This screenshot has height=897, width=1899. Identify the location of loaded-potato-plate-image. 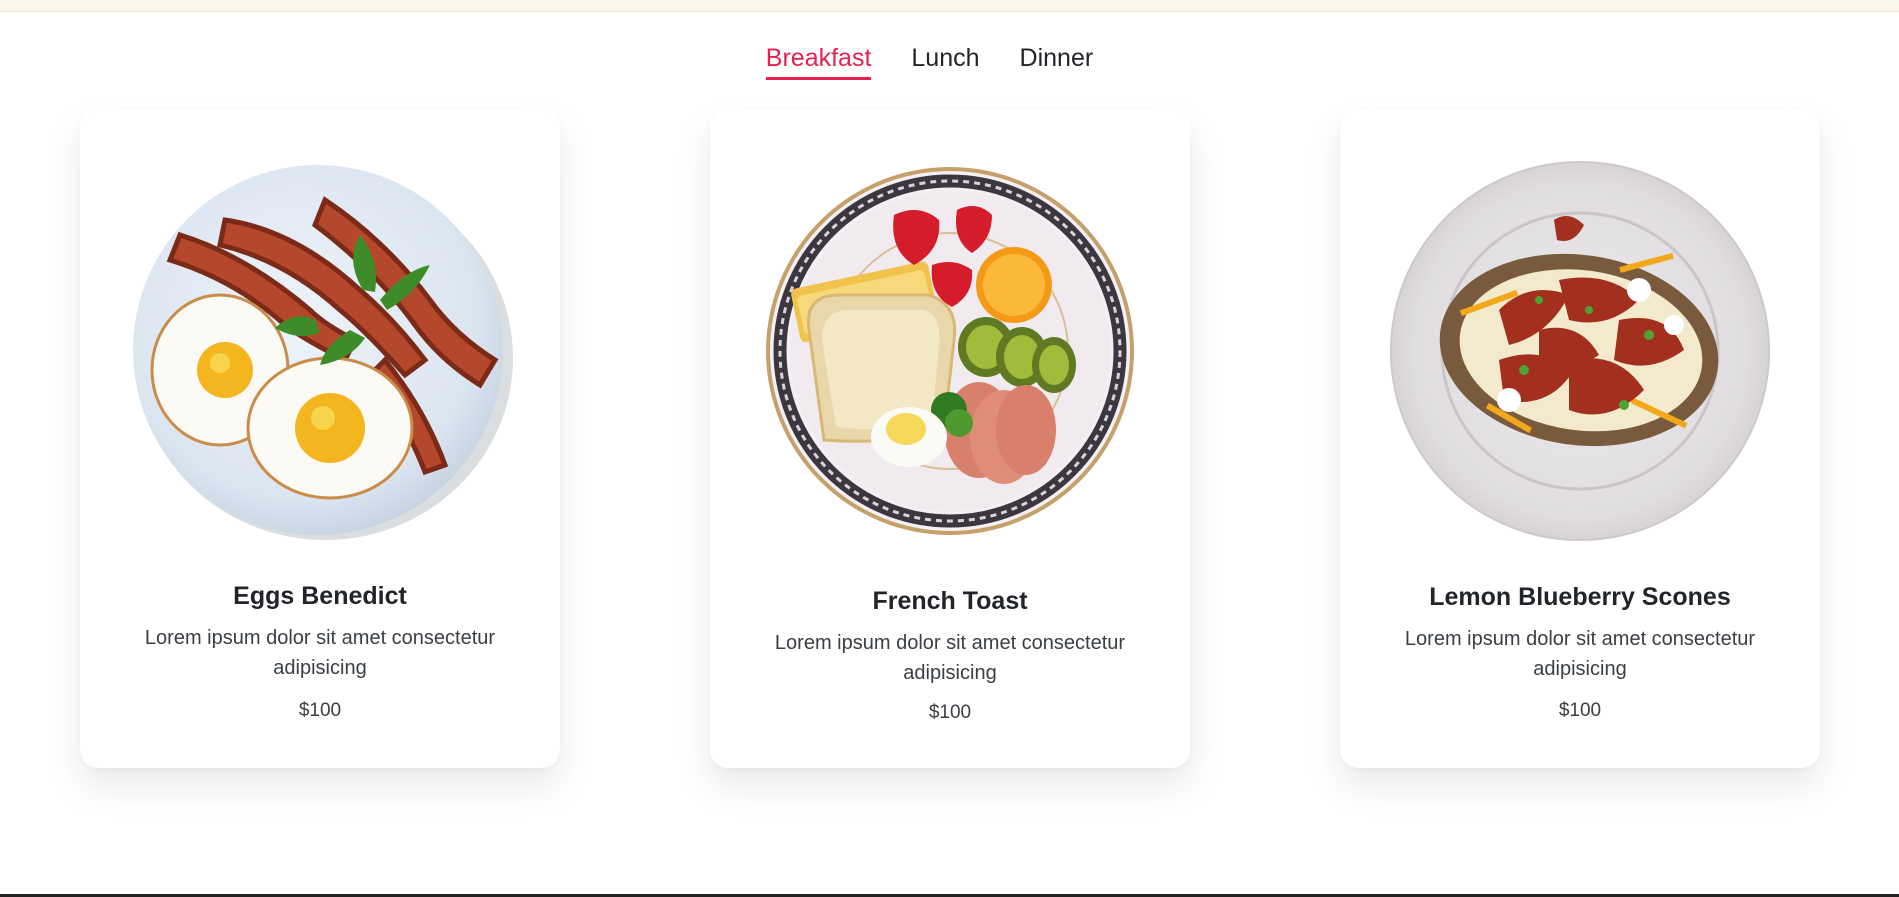
(1580, 351).